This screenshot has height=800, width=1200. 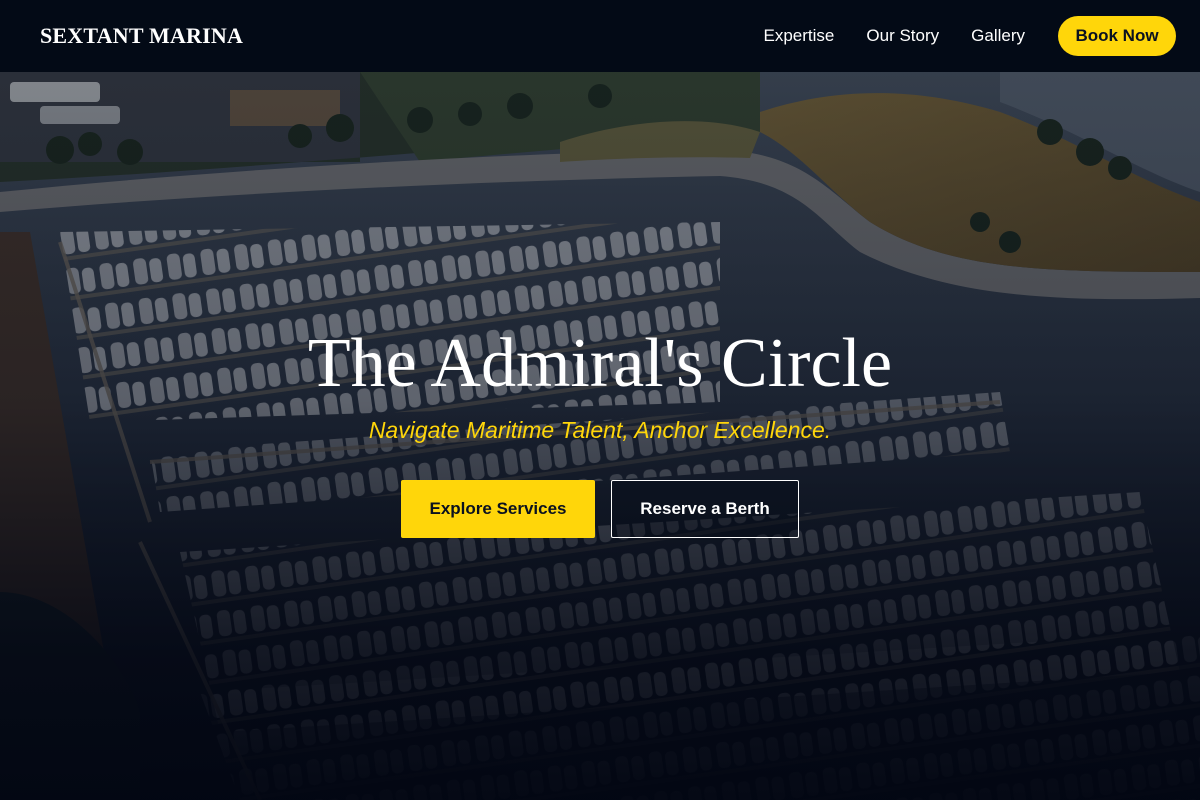 What do you see at coordinates (1117, 36) in the screenshot?
I see `book-now-button: Book Now` at bounding box center [1117, 36].